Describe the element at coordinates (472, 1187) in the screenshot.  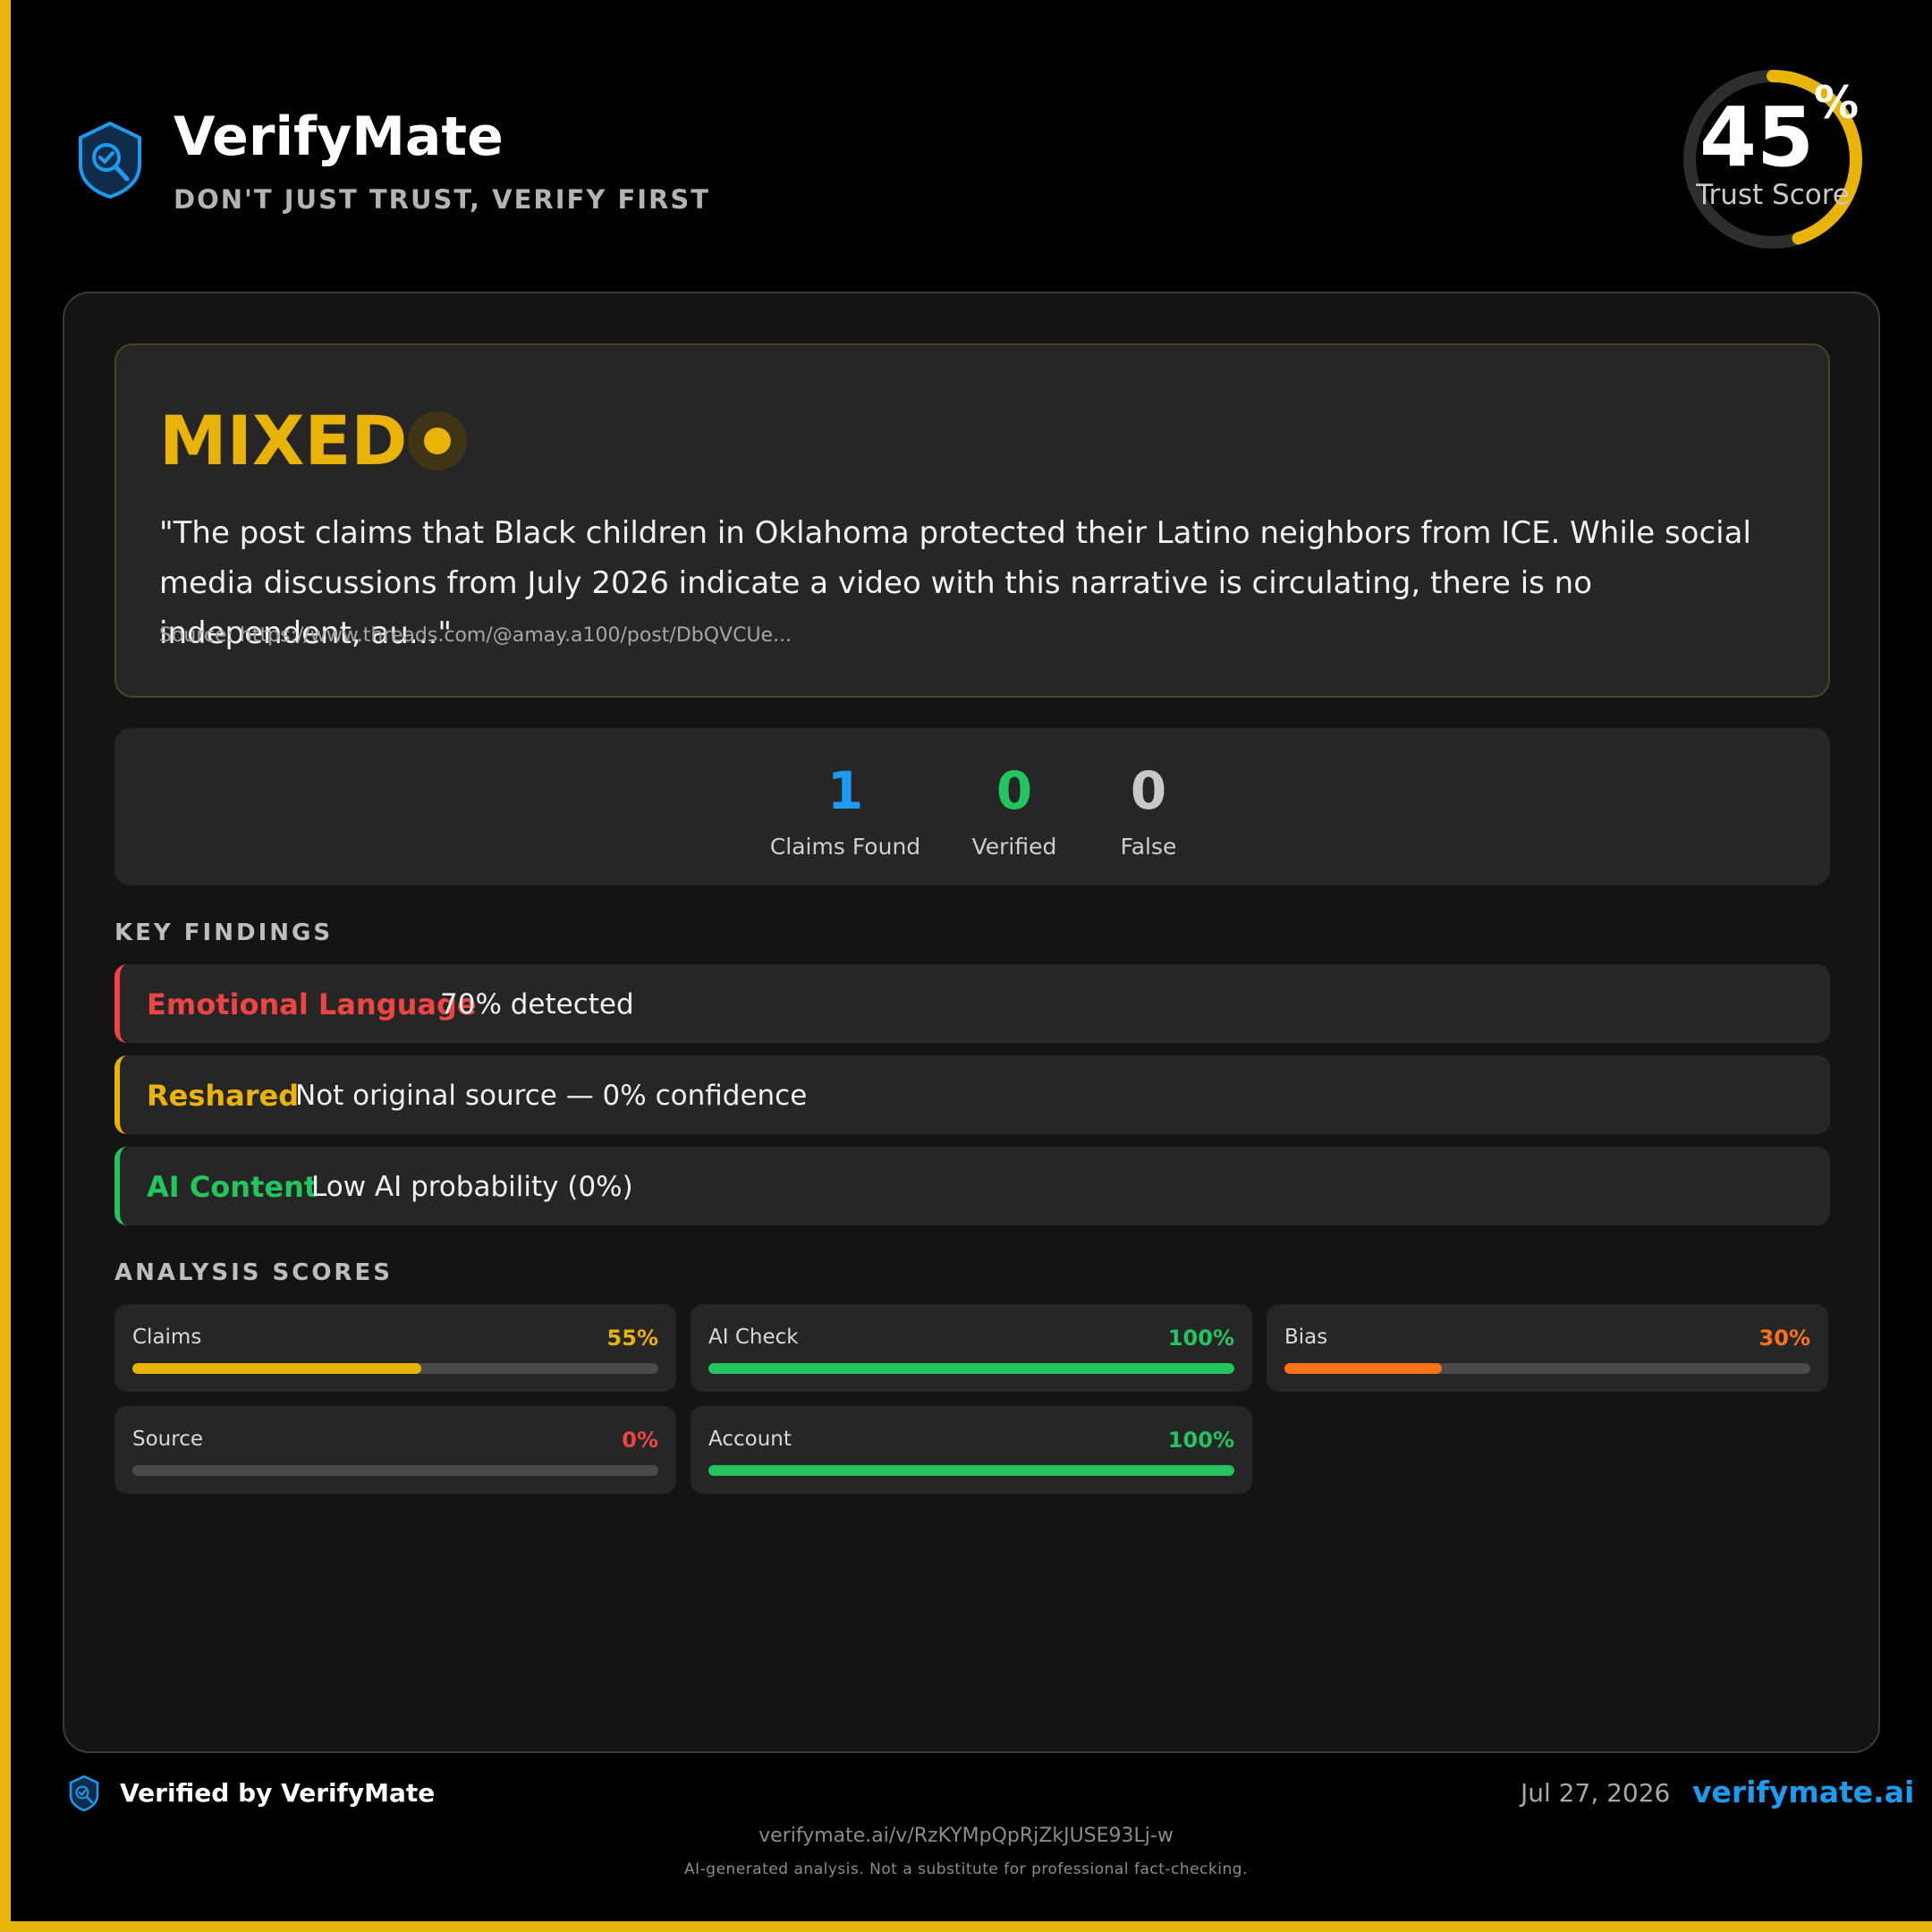
I see `finding-description: Low AI probability (0%)` at that location.